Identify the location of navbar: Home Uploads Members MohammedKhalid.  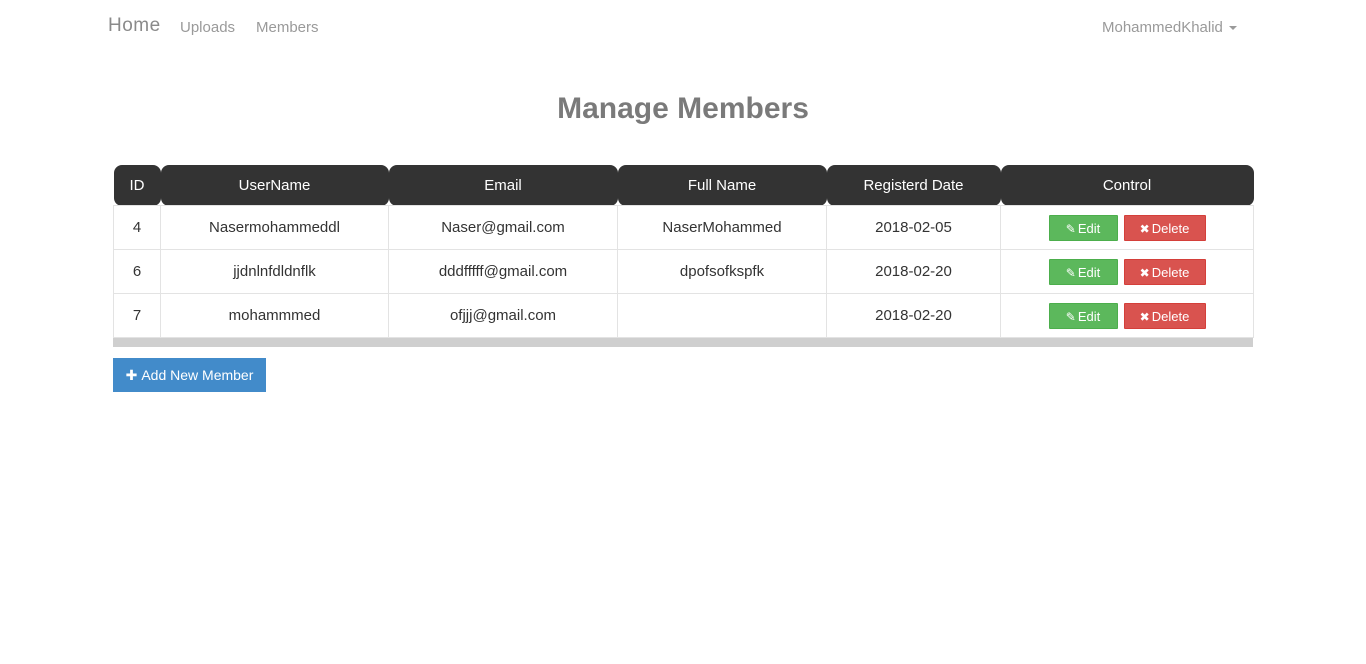
(683, 27).